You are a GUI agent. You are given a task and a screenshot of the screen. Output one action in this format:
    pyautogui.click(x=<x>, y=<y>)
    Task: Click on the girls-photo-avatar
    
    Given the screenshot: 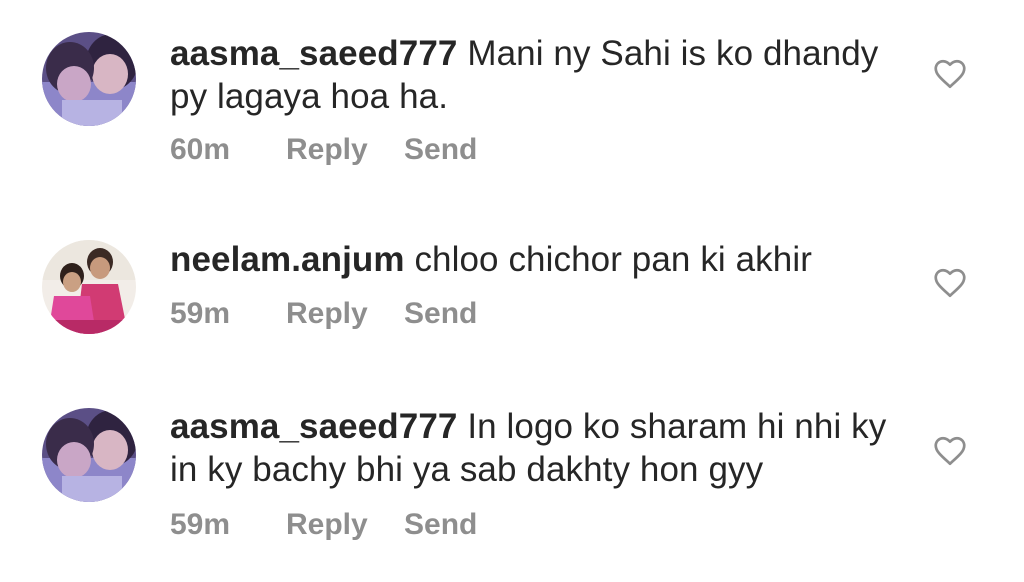 What is the action you would take?
    pyautogui.click(x=89, y=287)
    